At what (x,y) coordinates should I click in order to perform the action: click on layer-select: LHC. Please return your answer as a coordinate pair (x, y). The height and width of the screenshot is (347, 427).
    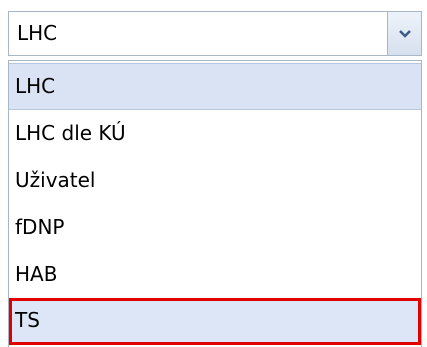
    Looking at the image, I should click on (215, 33).